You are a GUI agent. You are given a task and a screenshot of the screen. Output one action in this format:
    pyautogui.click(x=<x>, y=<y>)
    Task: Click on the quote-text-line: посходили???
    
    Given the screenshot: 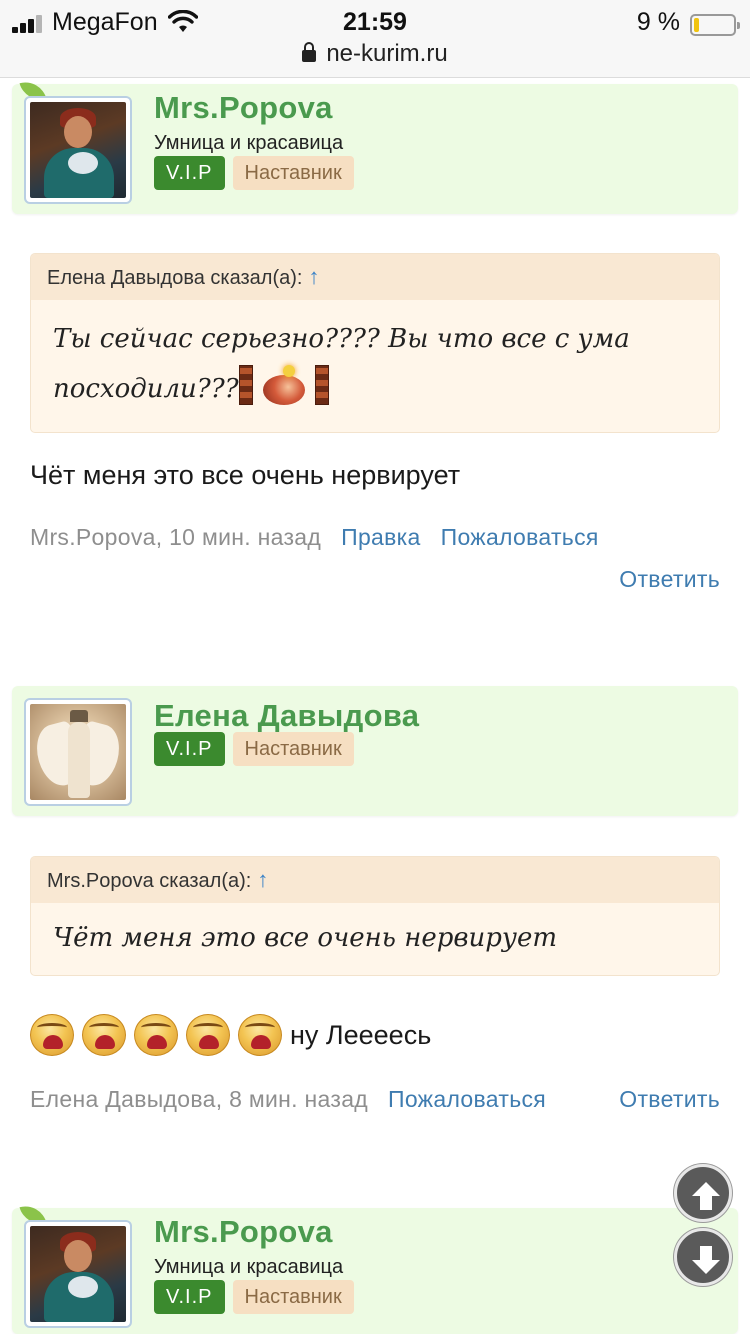 What is the action you would take?
    pyautogui.click(x=146, y=389)
    